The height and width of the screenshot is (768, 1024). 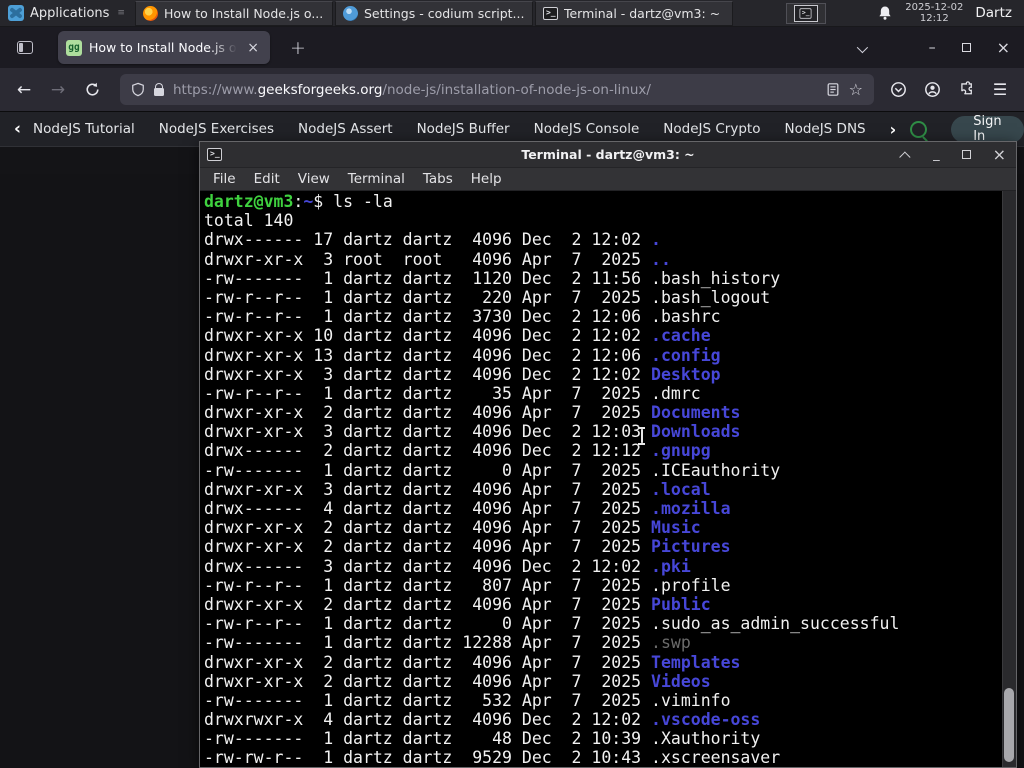 What do you see at coordinates (898, 90) in the screenshot?
I see `pocket-button` at bounding box center [898, 90].